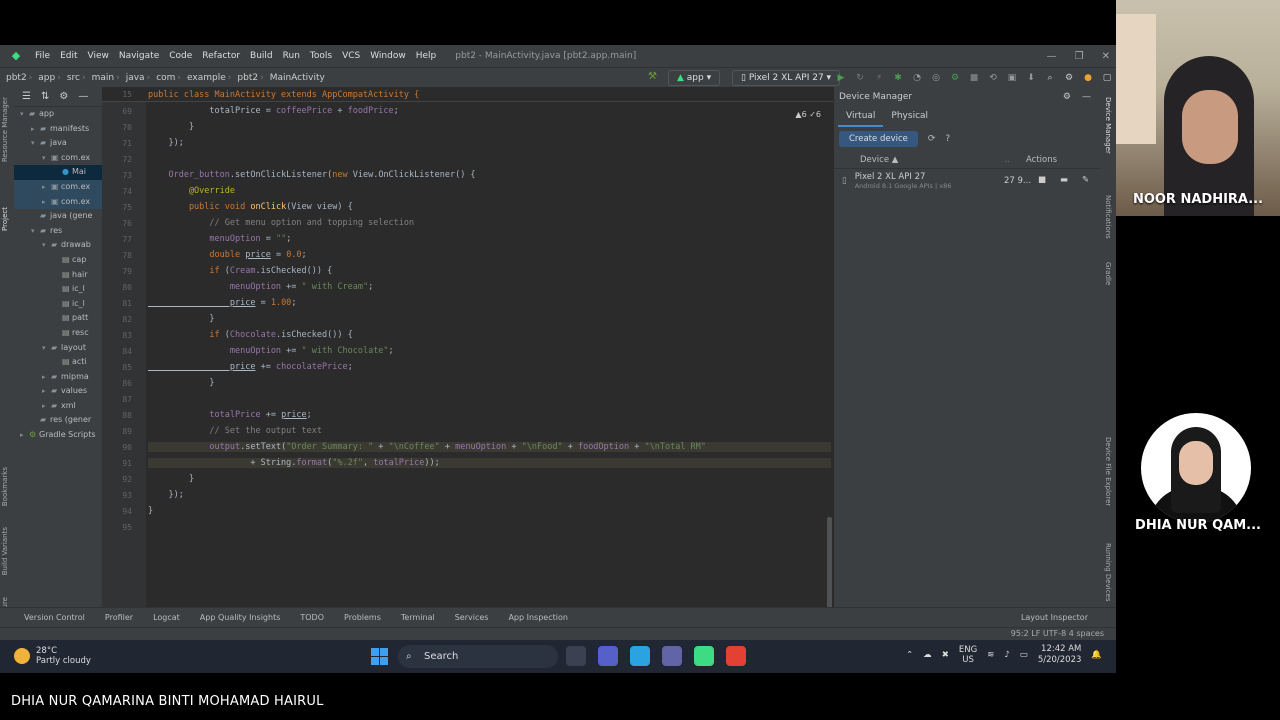 The width and height of the screenshot is (1280, 720). Describe the element at coordinates (58, 260) in the screenshot. I see `tree-item: ▤ cap` at that location.